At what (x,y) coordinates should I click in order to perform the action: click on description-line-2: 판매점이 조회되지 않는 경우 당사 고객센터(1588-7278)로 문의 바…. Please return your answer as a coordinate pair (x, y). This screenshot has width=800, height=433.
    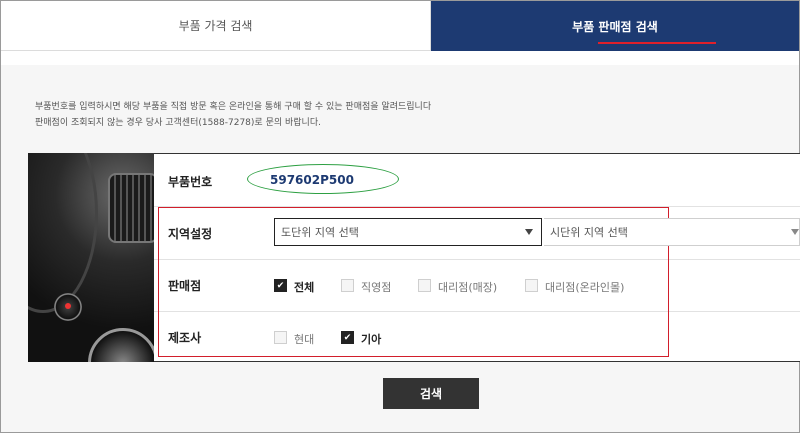
    Looking at the image, I should click on (178, 123).